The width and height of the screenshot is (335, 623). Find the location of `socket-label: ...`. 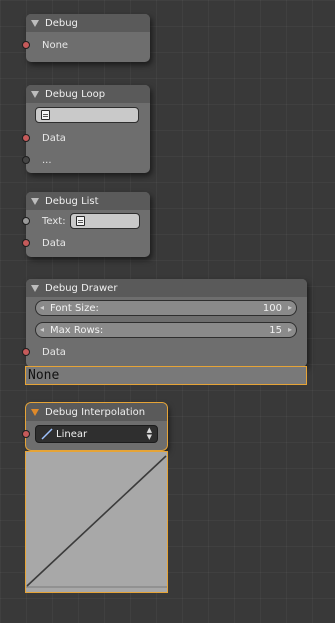

socket-label: ... is located at coordinates (47, 160).